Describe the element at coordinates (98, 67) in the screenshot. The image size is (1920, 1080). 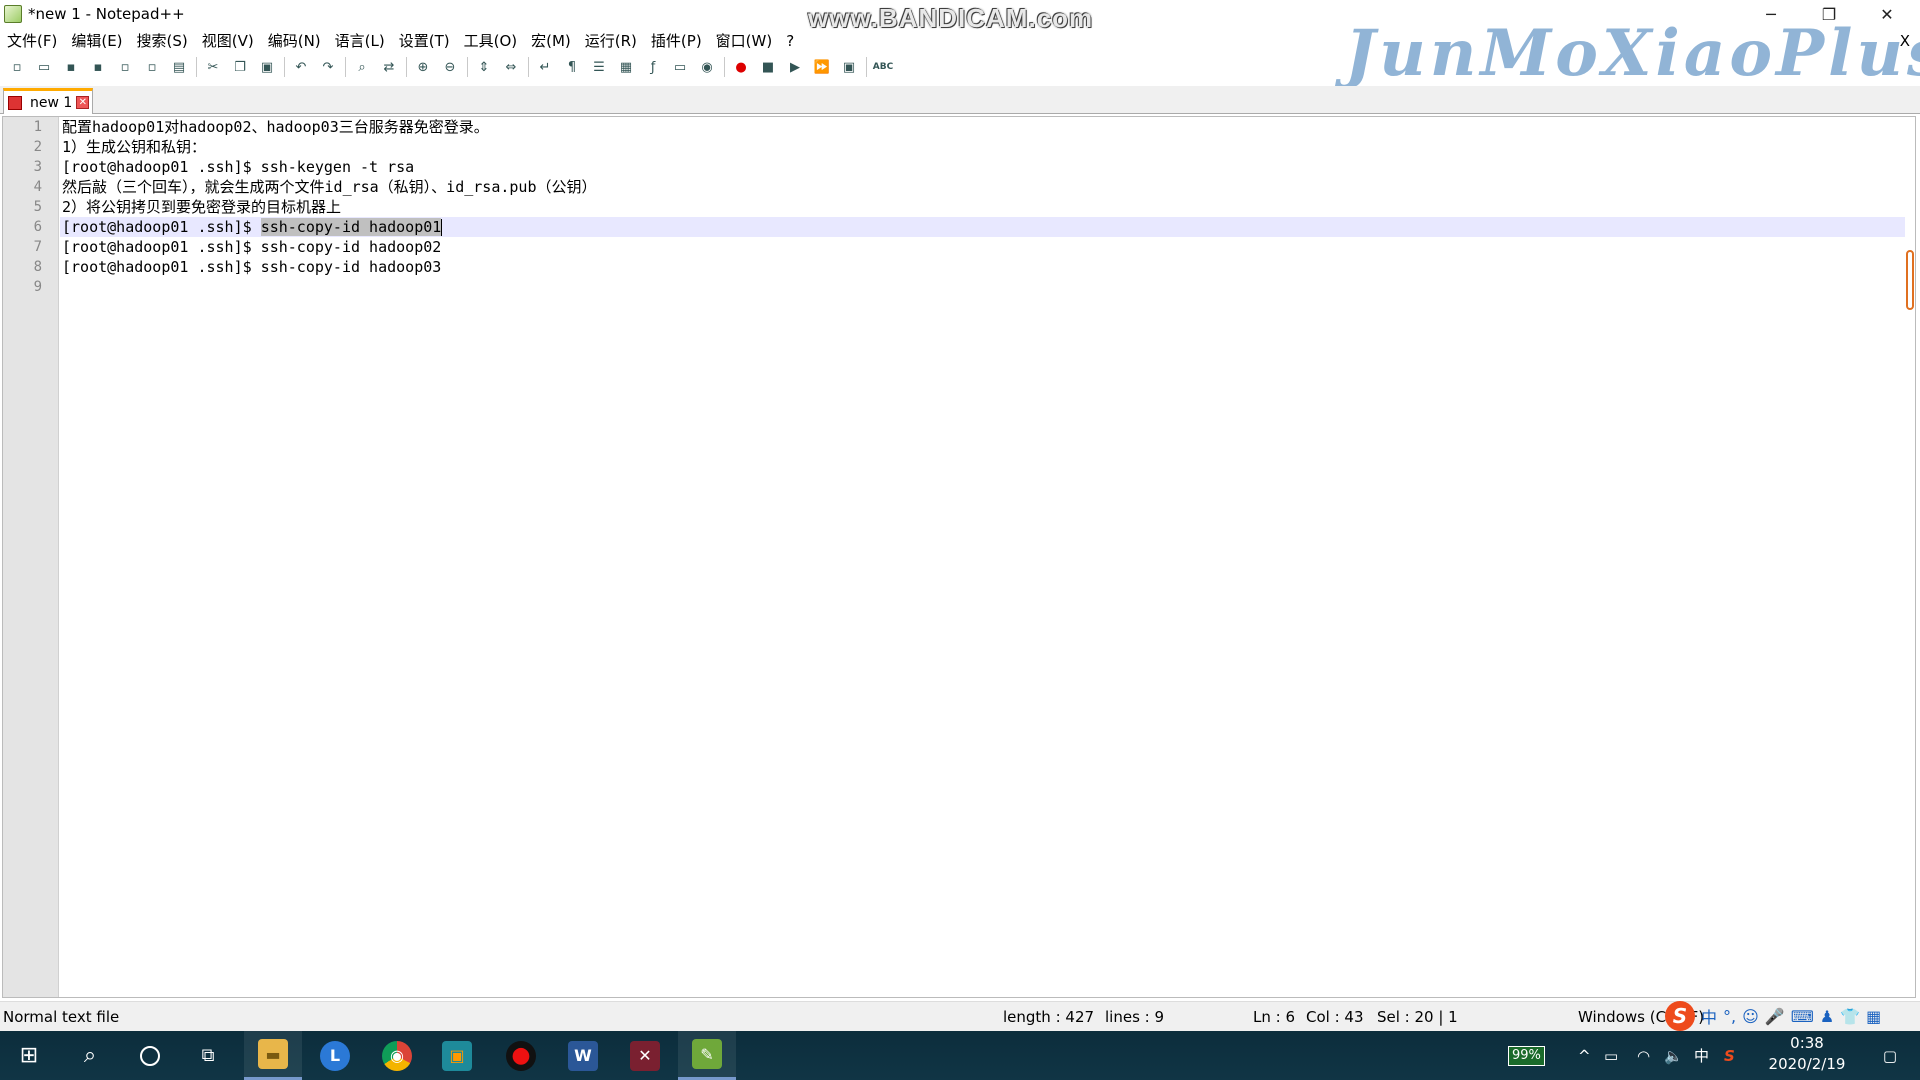
I see `save-all-icon: ▪` at that location.